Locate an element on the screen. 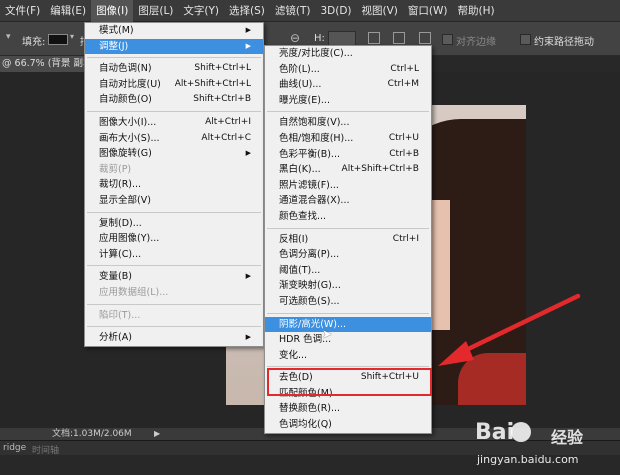 Image resolution: width=620 pixels, height=475 pixels. adjust-menu-item: 色调均化(Q) is located at coordinates (348, 425).